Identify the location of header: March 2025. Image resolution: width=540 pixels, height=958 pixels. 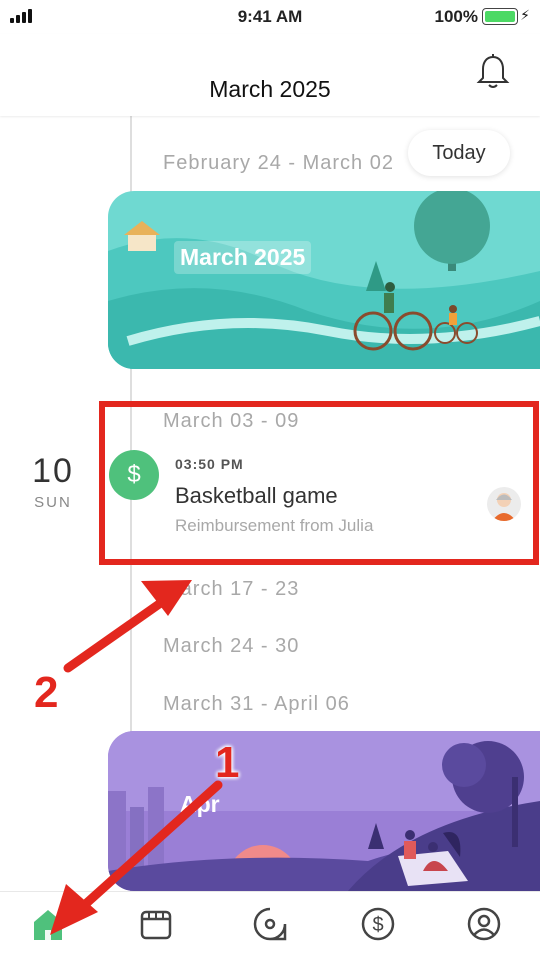
(270, 75).